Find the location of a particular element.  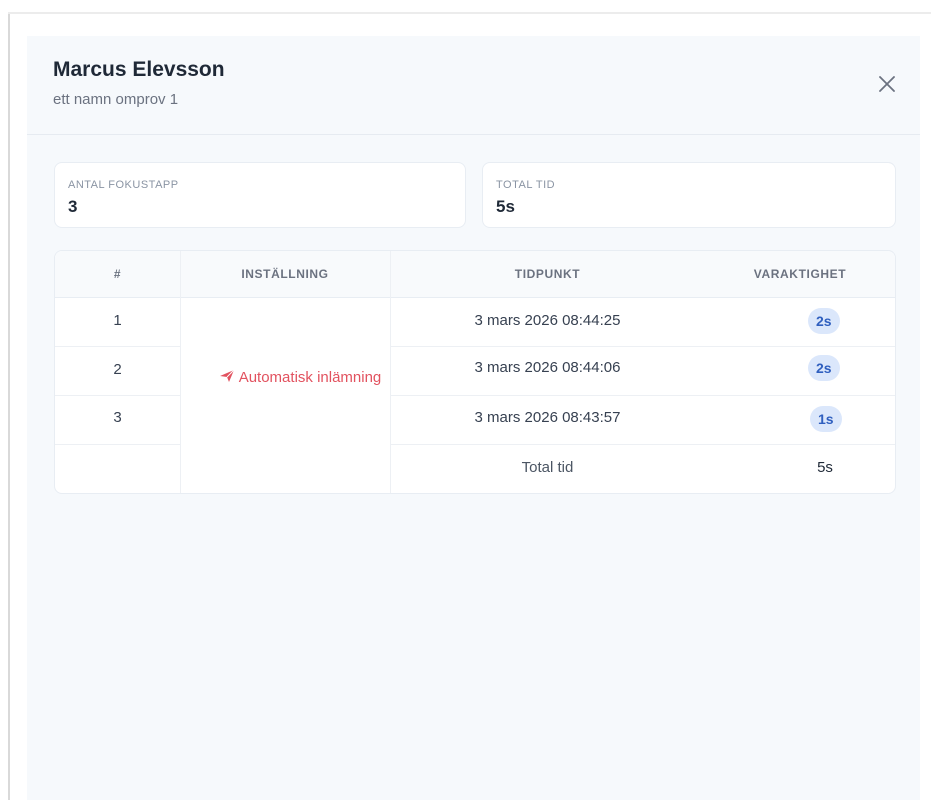

row-number: 2 is located at coordinates (117, 369).